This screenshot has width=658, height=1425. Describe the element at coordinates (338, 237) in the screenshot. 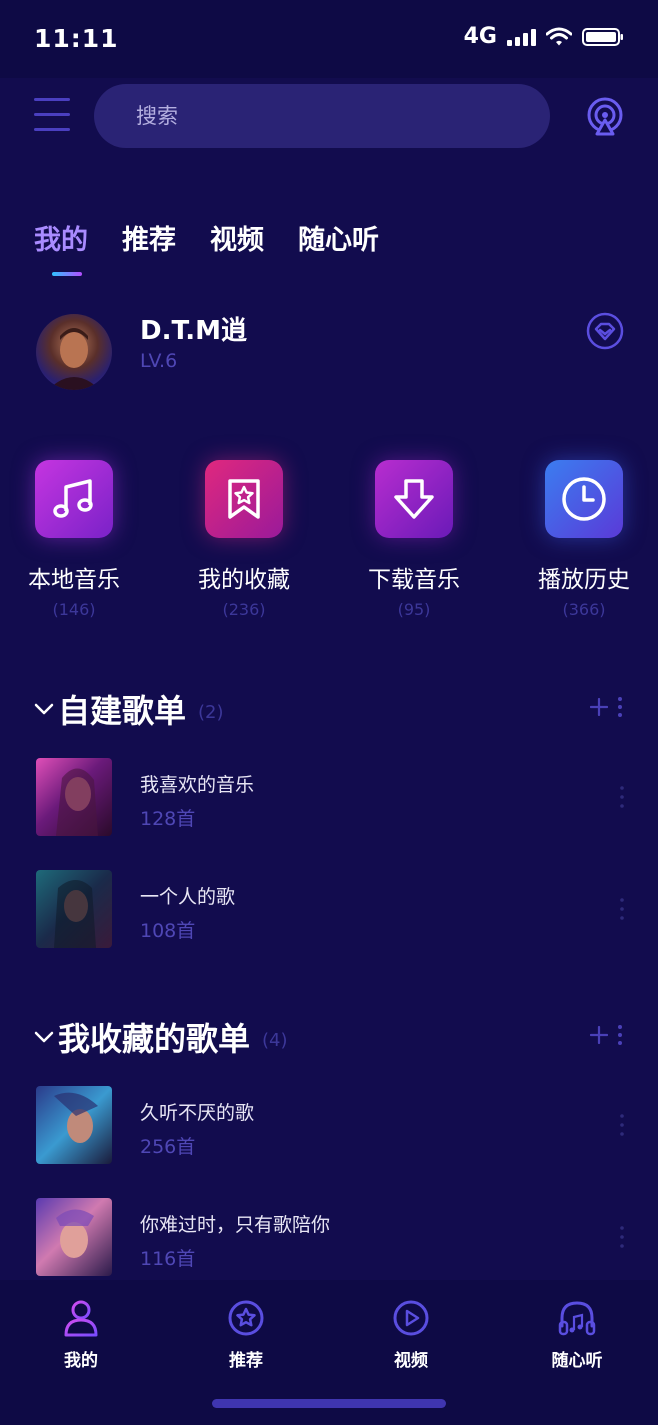

I see `tab-random-listen: 随心听` at that location.